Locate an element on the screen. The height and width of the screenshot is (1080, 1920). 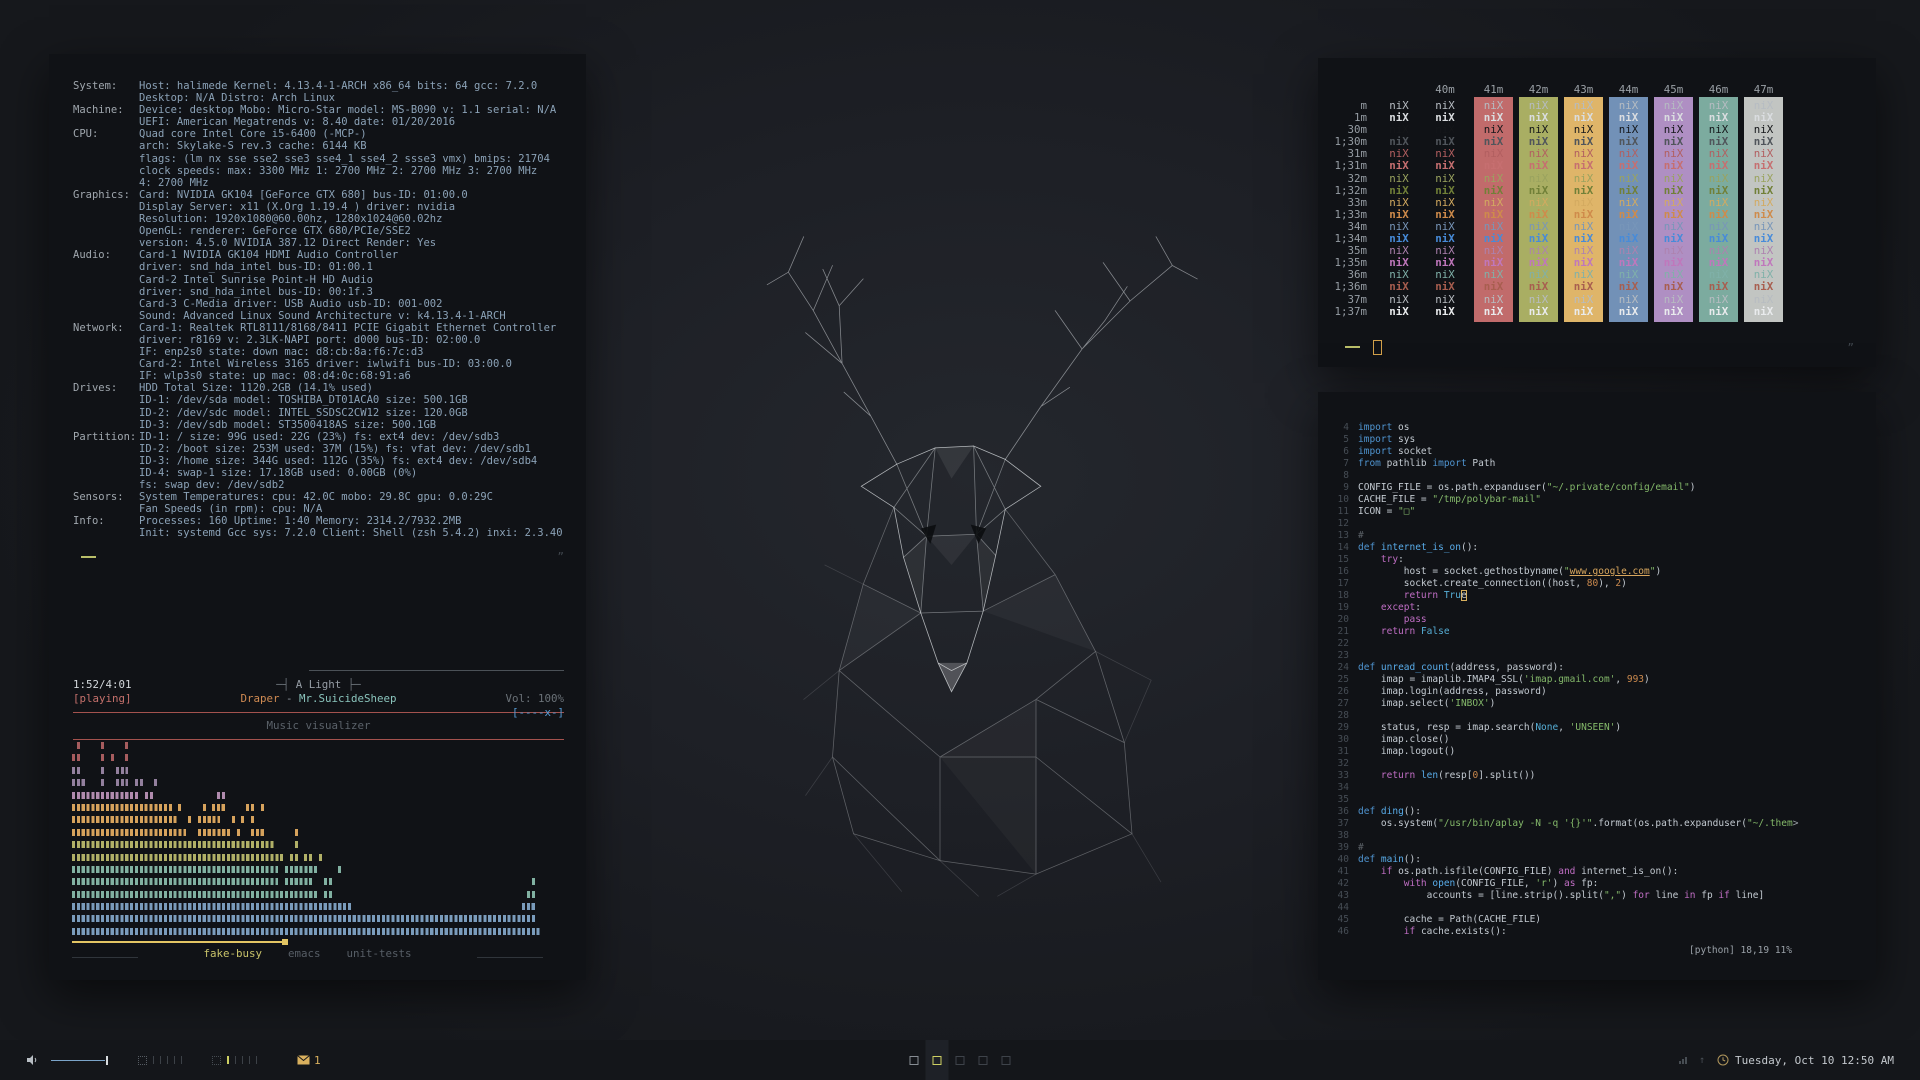
line-number: 29 is located at coordinates (1343, 727).